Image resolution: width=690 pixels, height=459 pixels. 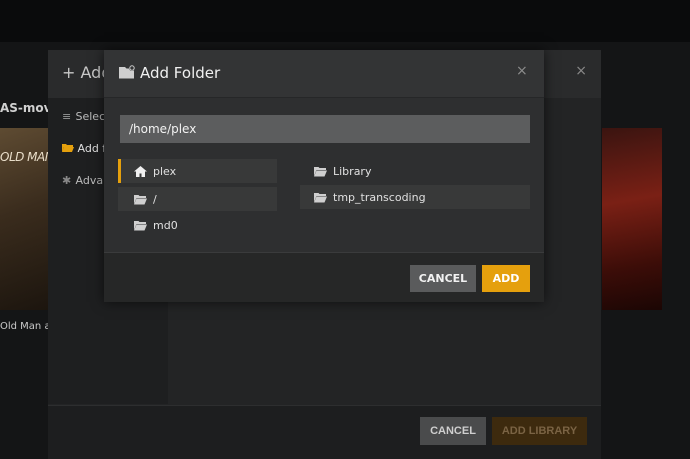 I want to click on sidebar-item-advanced: ✱ Adva, so click(x=82, y=180).